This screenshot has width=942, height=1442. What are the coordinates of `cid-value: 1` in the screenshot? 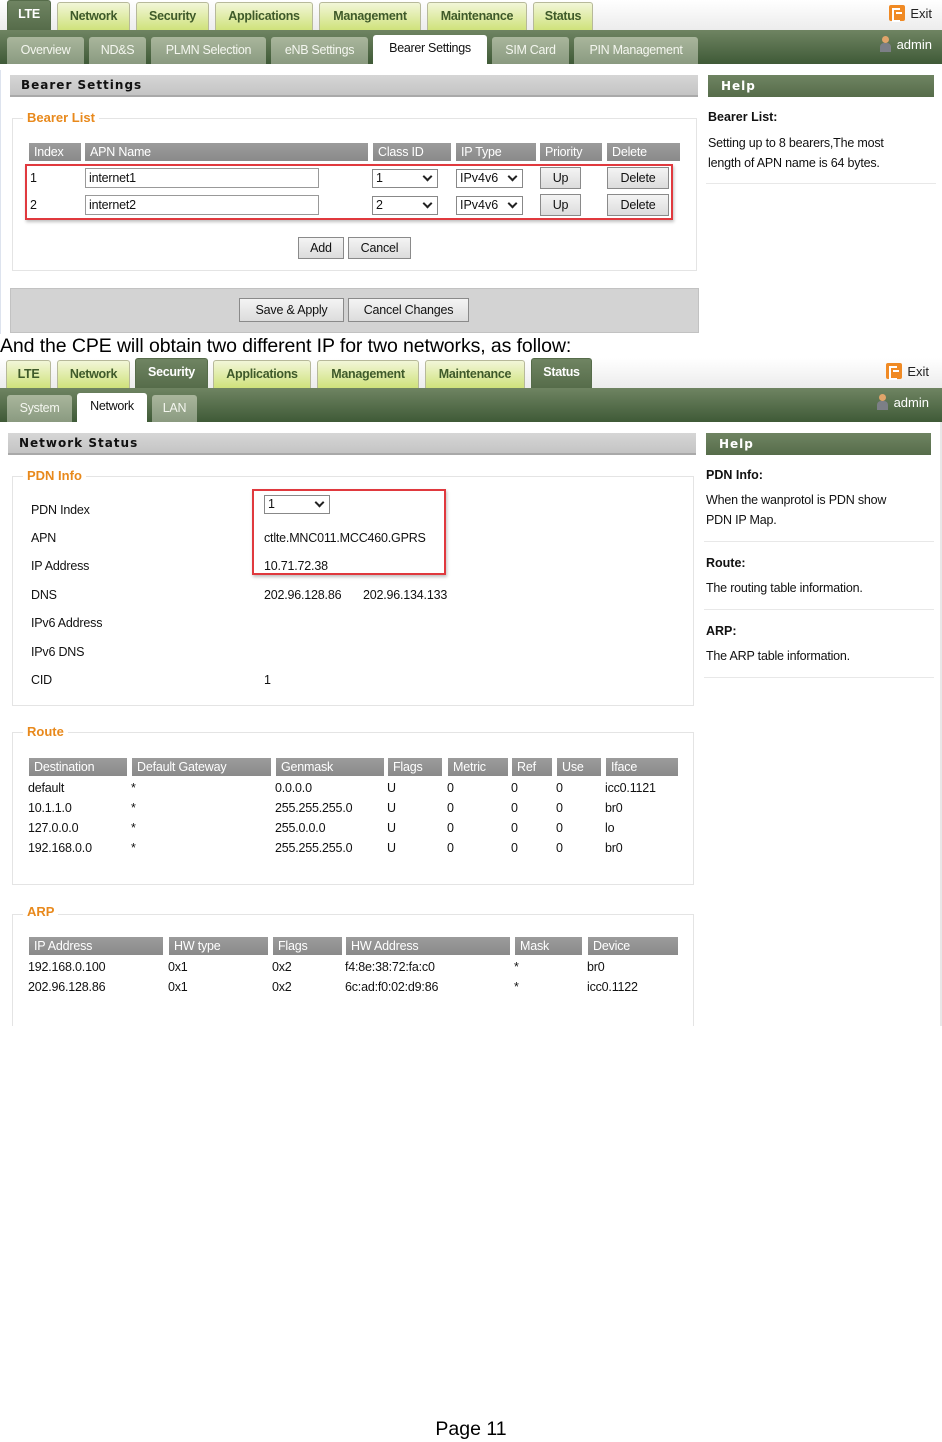 It's located at (267, 680).